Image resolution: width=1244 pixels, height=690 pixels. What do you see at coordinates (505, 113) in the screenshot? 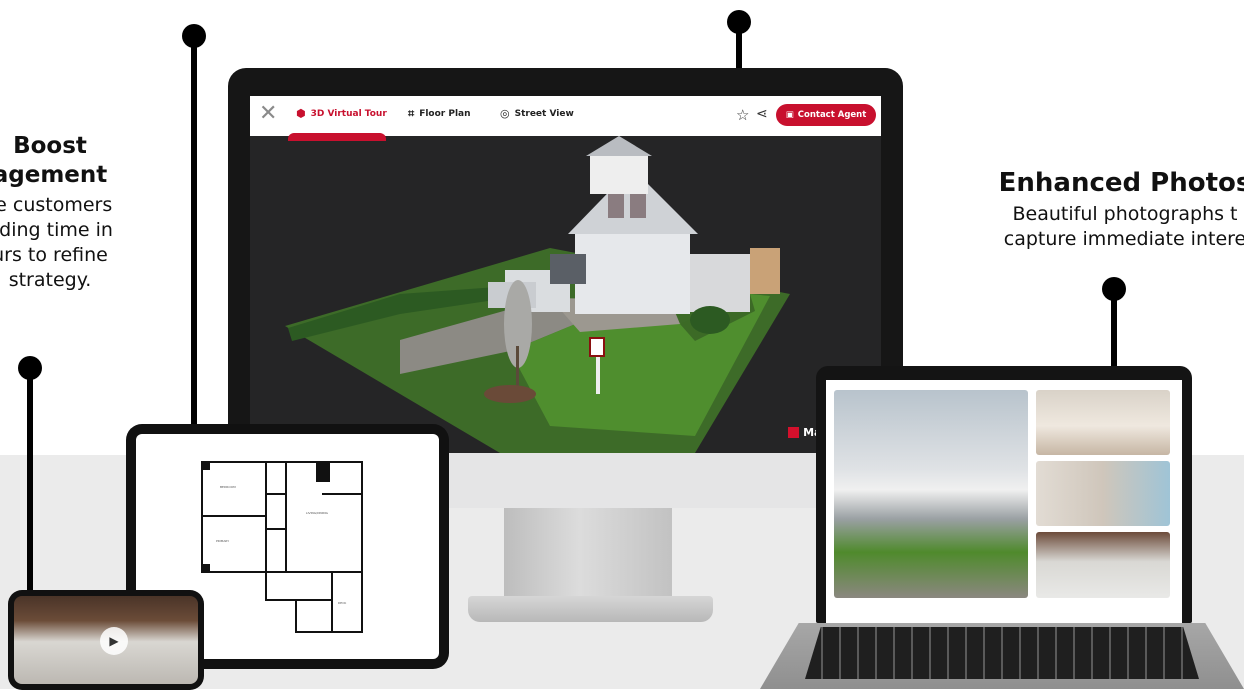
I see `location-pin-icon: ◎` at bounding box center [505, 113].